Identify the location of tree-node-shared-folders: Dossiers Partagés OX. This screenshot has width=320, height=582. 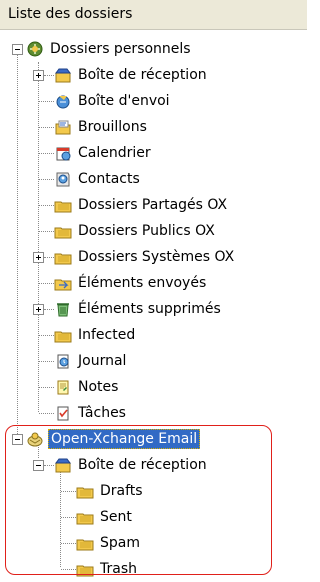
(141, 205).